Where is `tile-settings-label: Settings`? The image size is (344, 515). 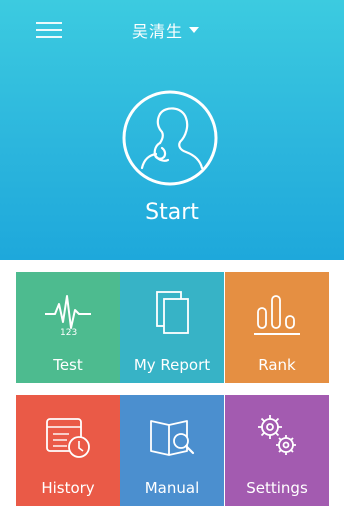 tile-settings-label: Settings is located at coordinates (277, 488).